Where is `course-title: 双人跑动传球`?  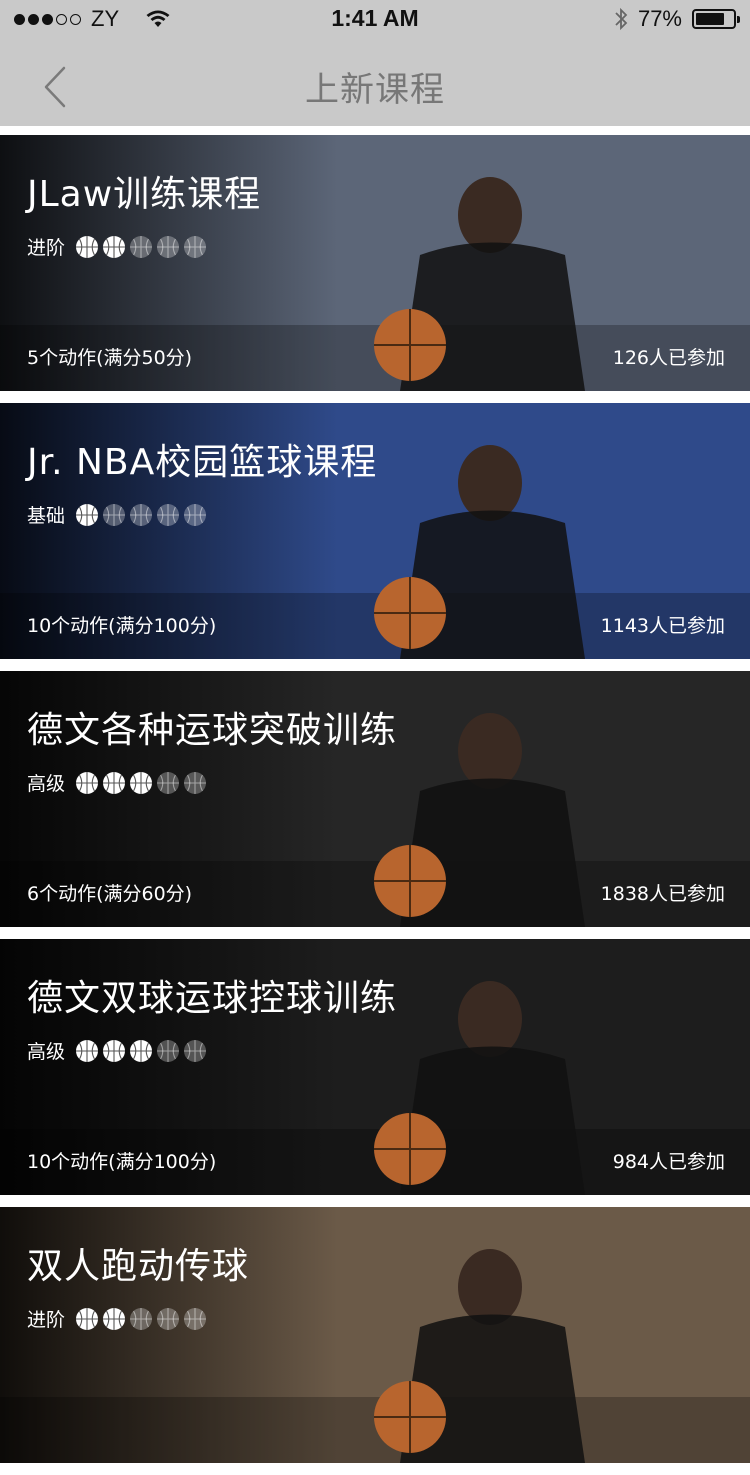
course-title: 双人跑动传球 is located at coordinates (138, 1266).